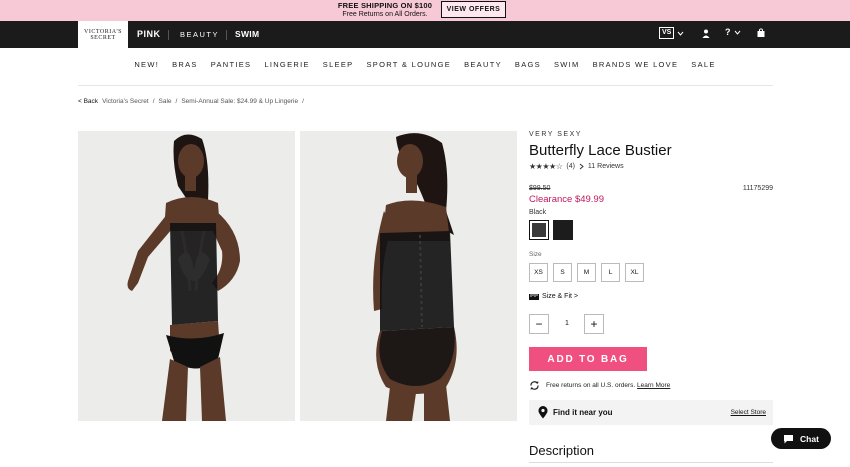 The width and height of the screenshot is (850, 467). I want to click on quantity-value: 1, so click(567, 323).